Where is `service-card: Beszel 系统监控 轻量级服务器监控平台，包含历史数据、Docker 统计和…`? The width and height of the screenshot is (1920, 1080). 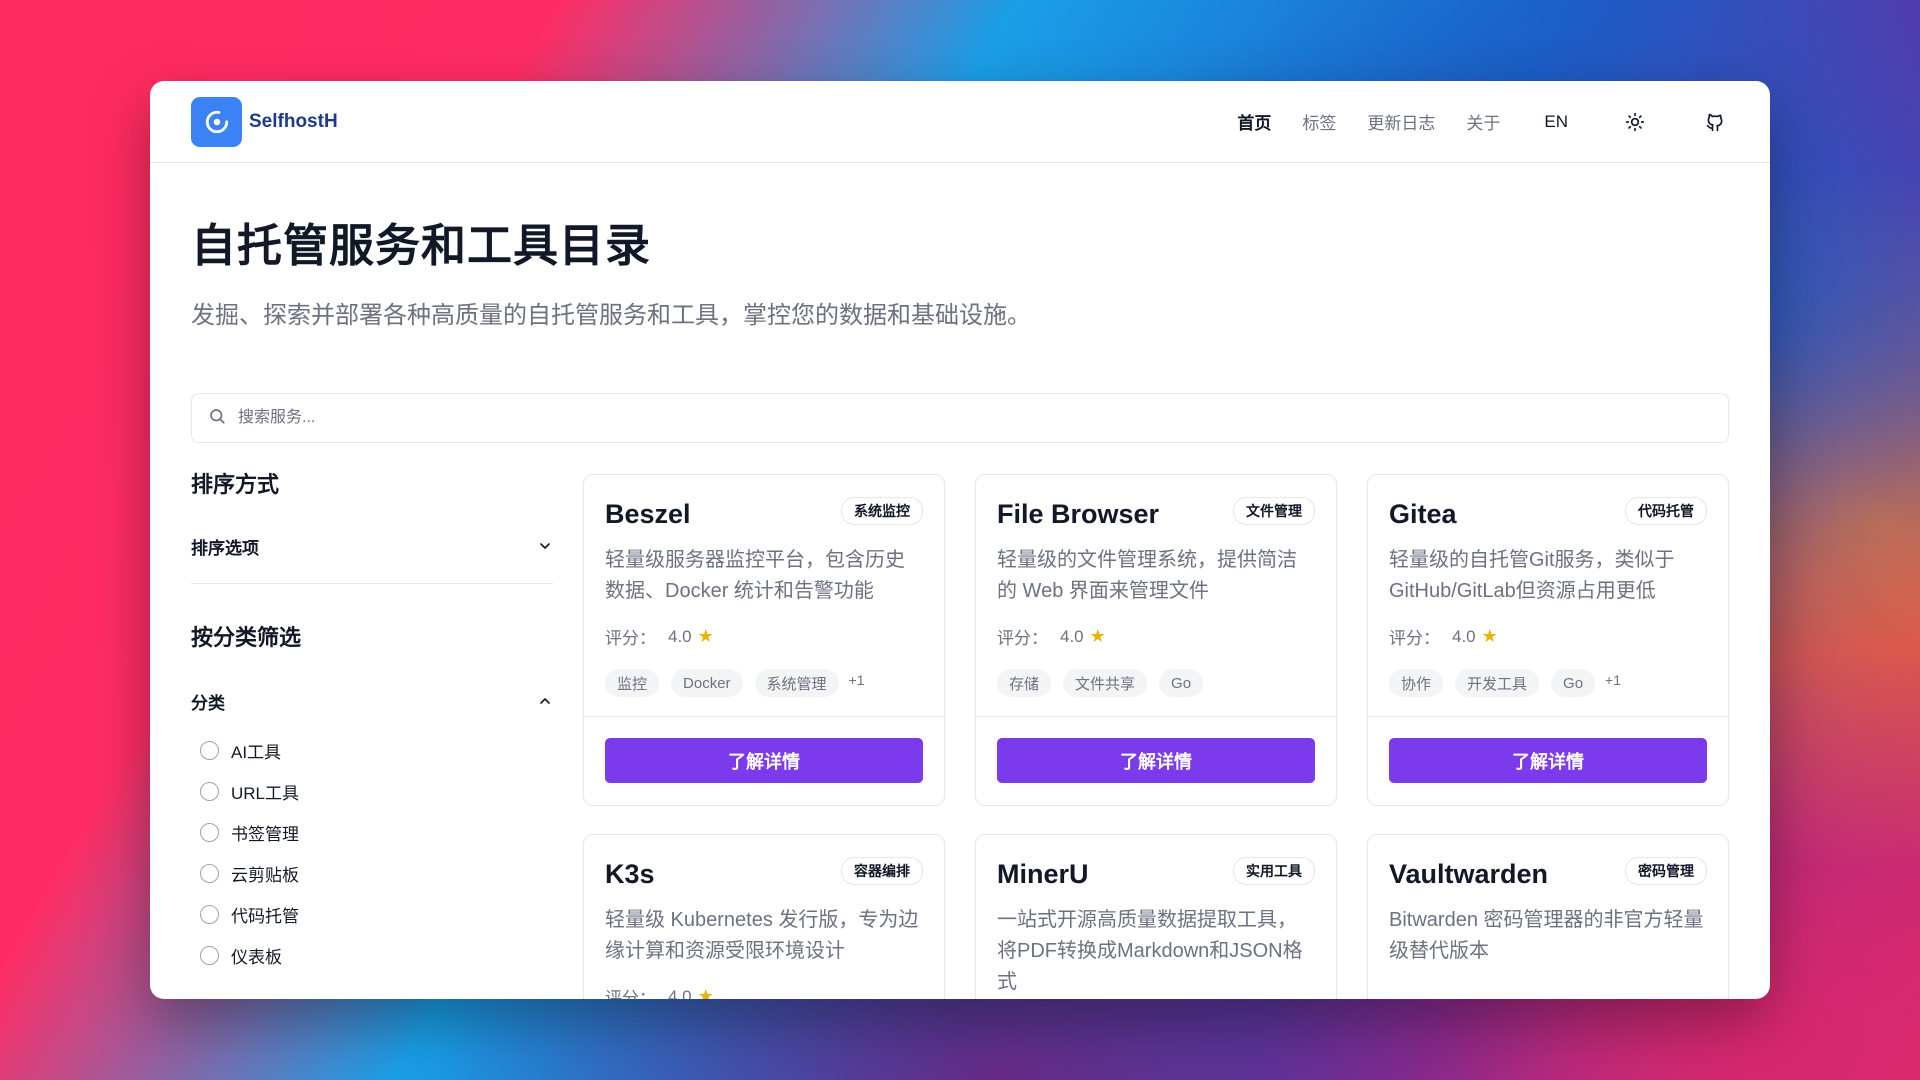 service-card: Beszel 系统监控 轻量级服务器监控平台，包含历史数据、Docker 统计和… is located at coordinates (764, 640).